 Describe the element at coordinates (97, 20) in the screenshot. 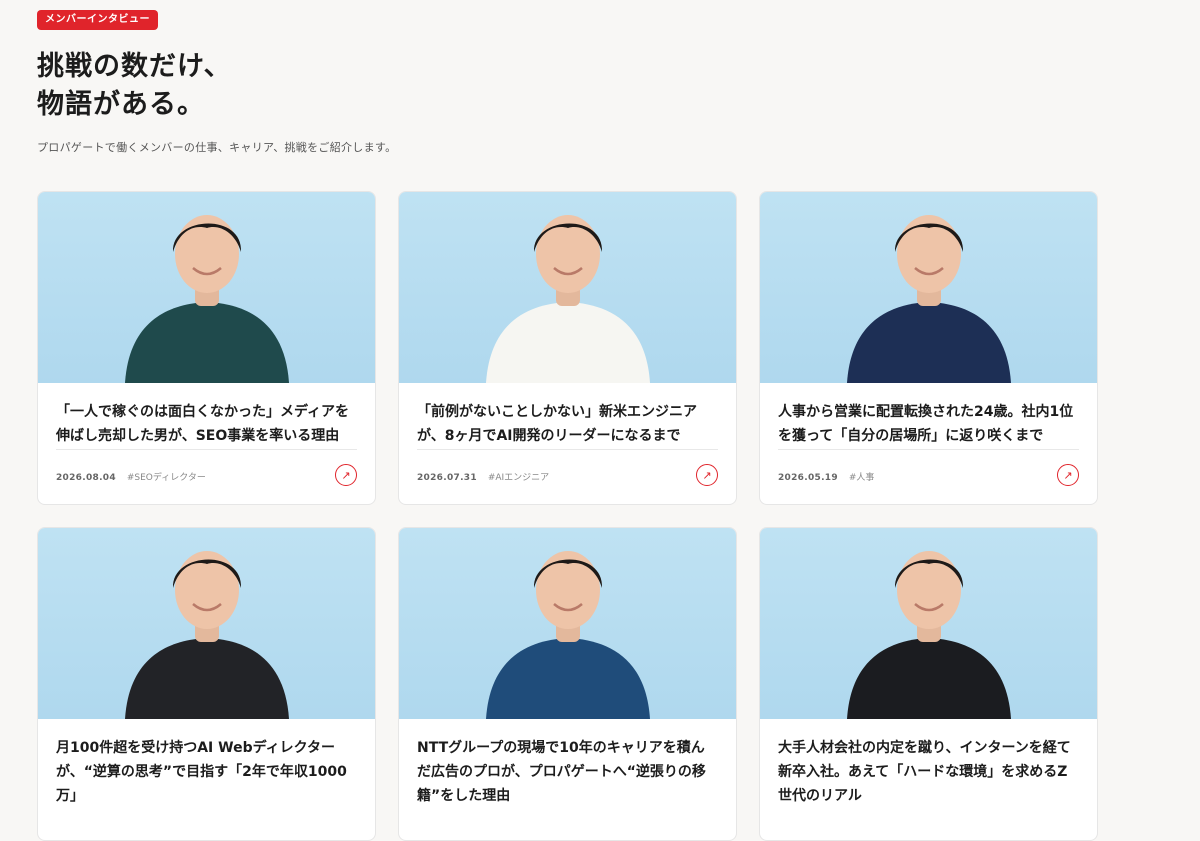

I see `section-badge: メンバーインタビュー` at that location.